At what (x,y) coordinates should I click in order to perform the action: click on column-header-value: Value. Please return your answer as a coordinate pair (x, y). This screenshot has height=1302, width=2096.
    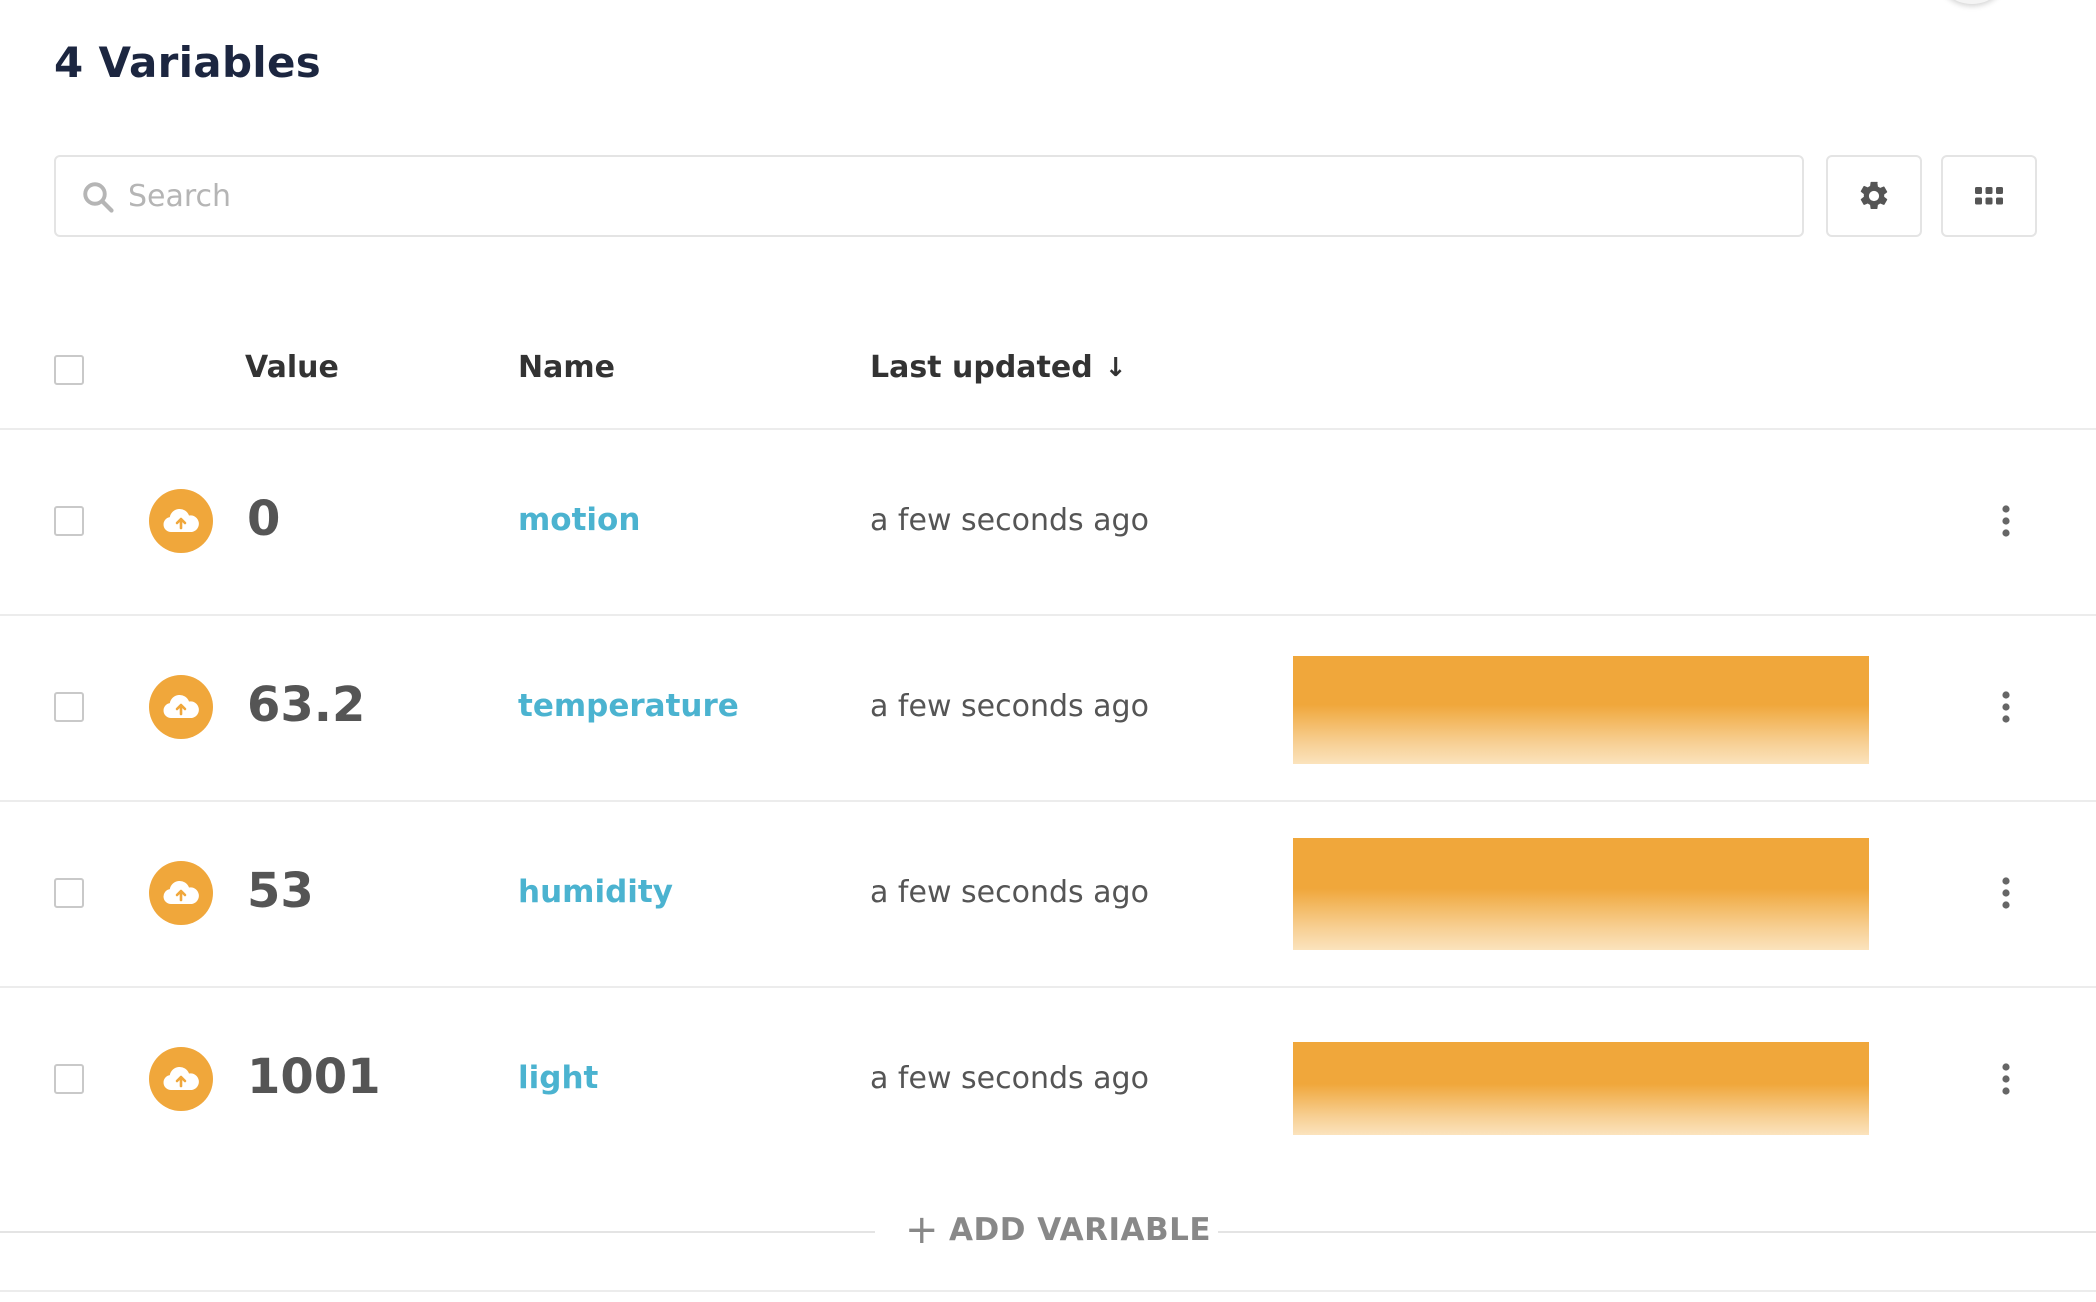
    Looking at the image, I should click on (292, 367).